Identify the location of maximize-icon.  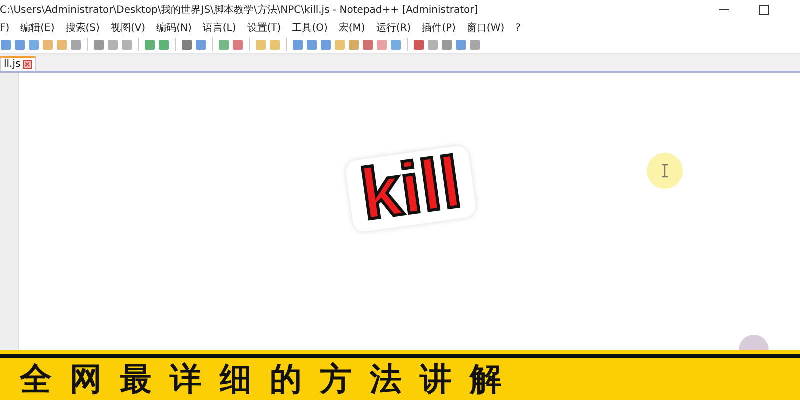
(764, 10).